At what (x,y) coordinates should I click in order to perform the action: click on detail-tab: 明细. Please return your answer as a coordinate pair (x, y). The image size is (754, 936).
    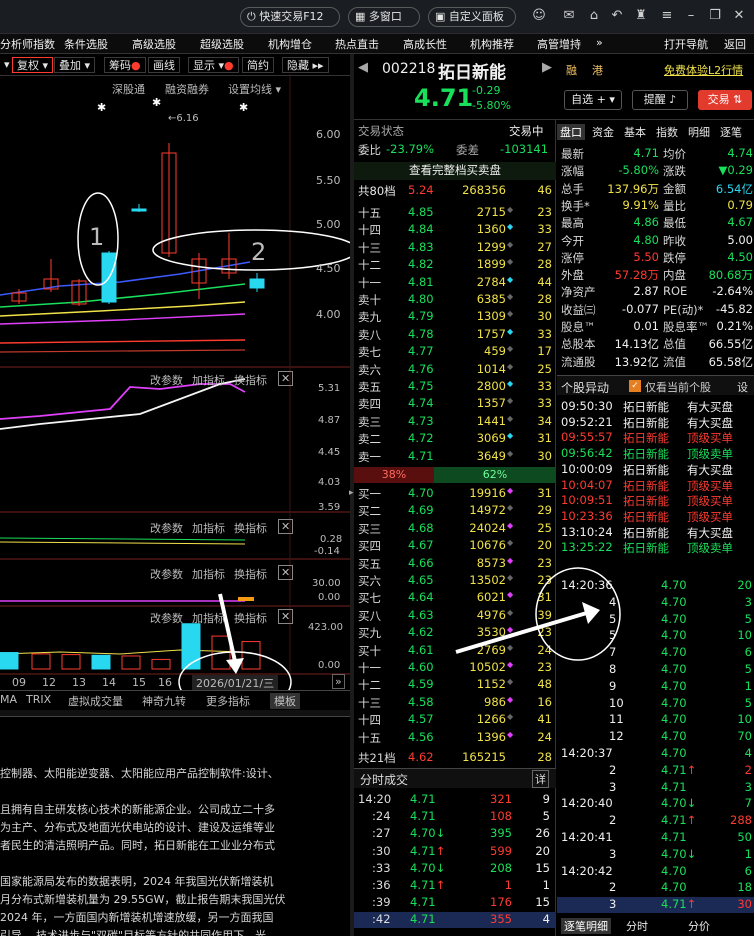
    Looking at the image, I should click on (699, 132).